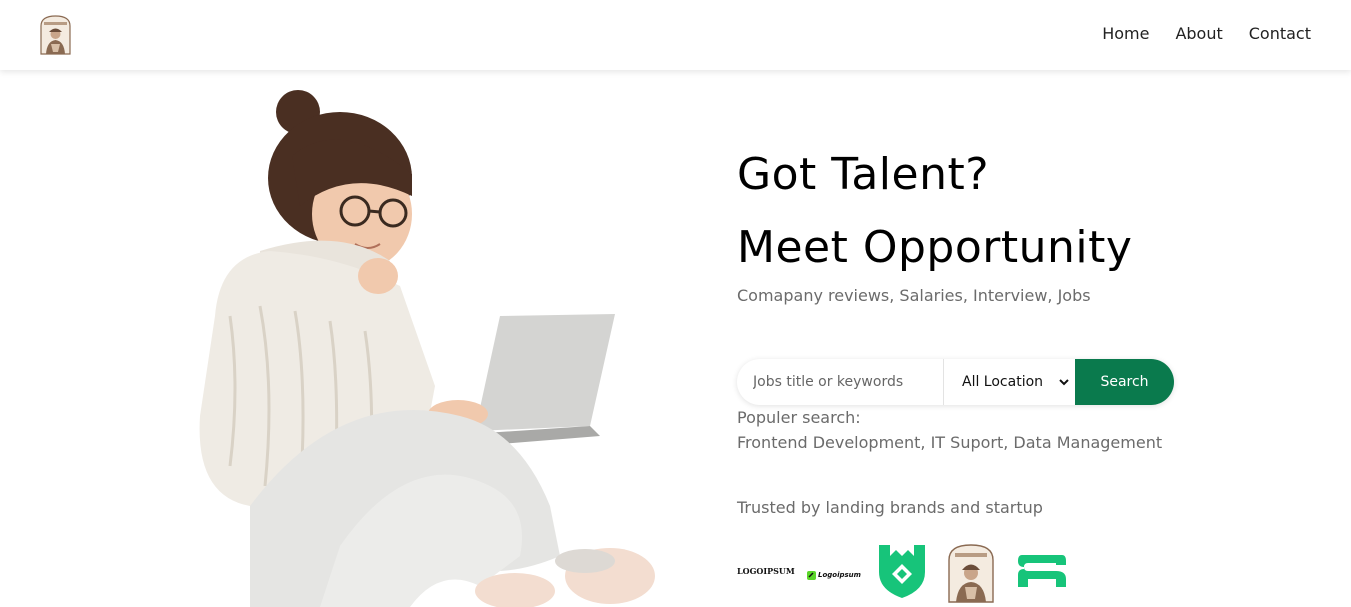 This screenshot has height=607, width=1351. Describe the element at coordinates (902, 573) in the screenshot. I see `shield-logo-icon` at that location.